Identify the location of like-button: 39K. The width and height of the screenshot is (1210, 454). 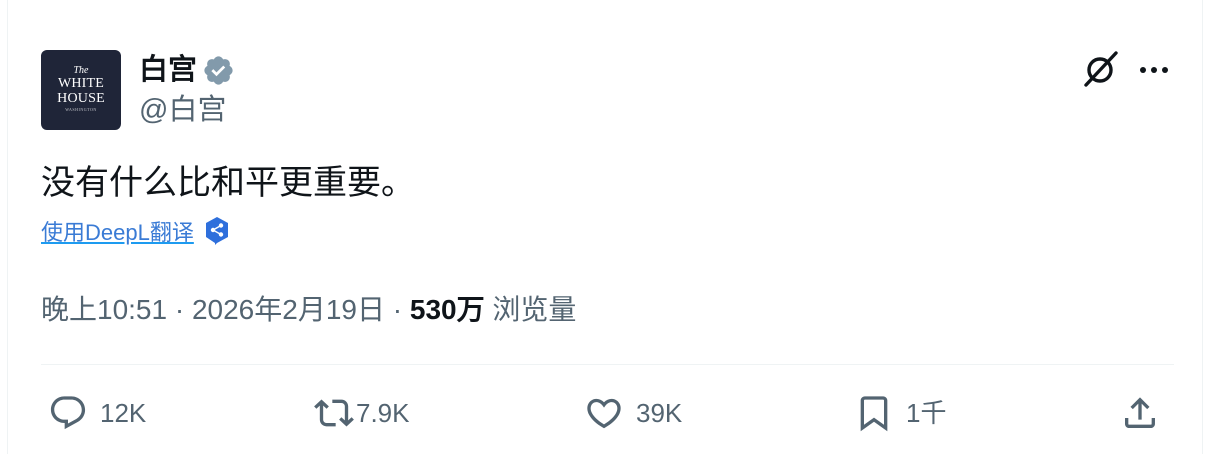
(633, 413).